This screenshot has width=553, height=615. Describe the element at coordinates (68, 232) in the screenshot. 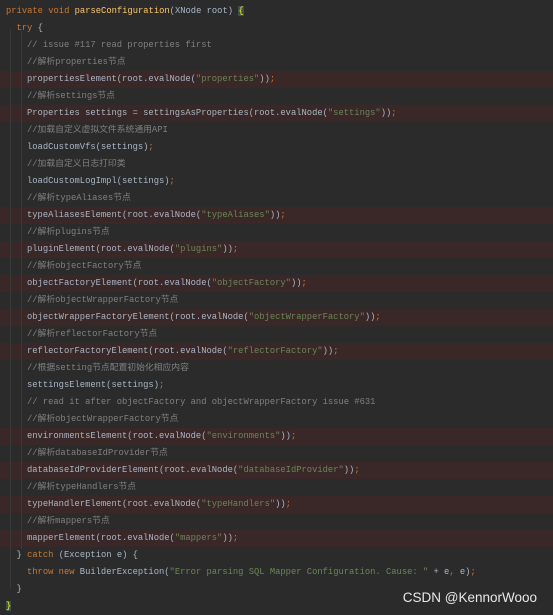

I see `comment: //解析plugins节点` at that location.